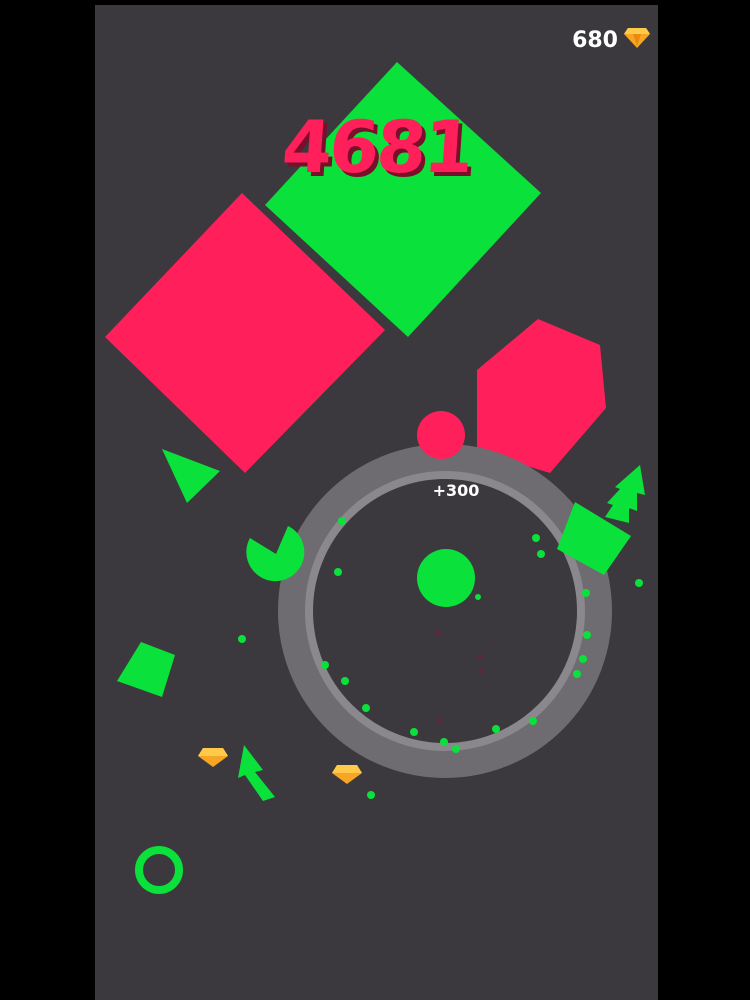 The width and height of the screenshot is (750, 1000). I want to click on green-square-left, so click(146, 669).